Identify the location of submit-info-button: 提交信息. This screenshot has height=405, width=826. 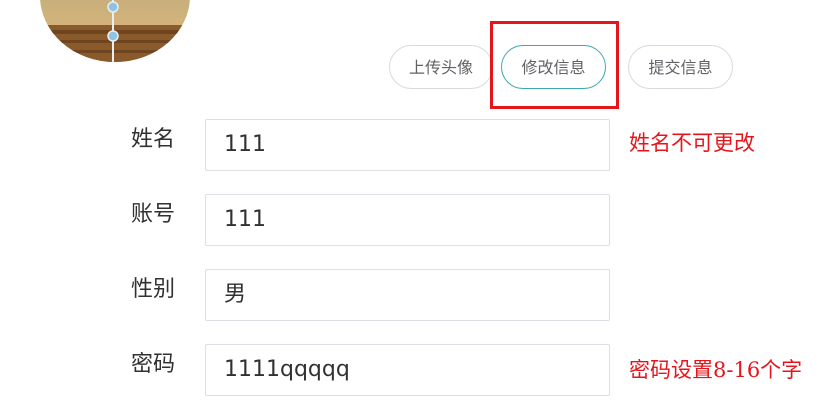
(680, 67).